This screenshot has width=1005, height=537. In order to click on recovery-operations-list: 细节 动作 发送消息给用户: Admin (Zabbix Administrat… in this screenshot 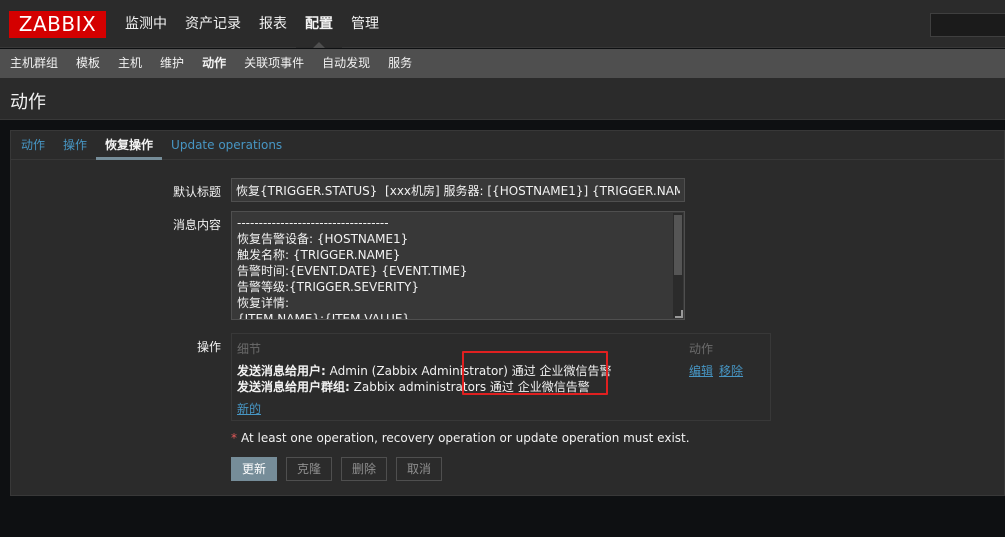, I will do `click(501, 377)`.